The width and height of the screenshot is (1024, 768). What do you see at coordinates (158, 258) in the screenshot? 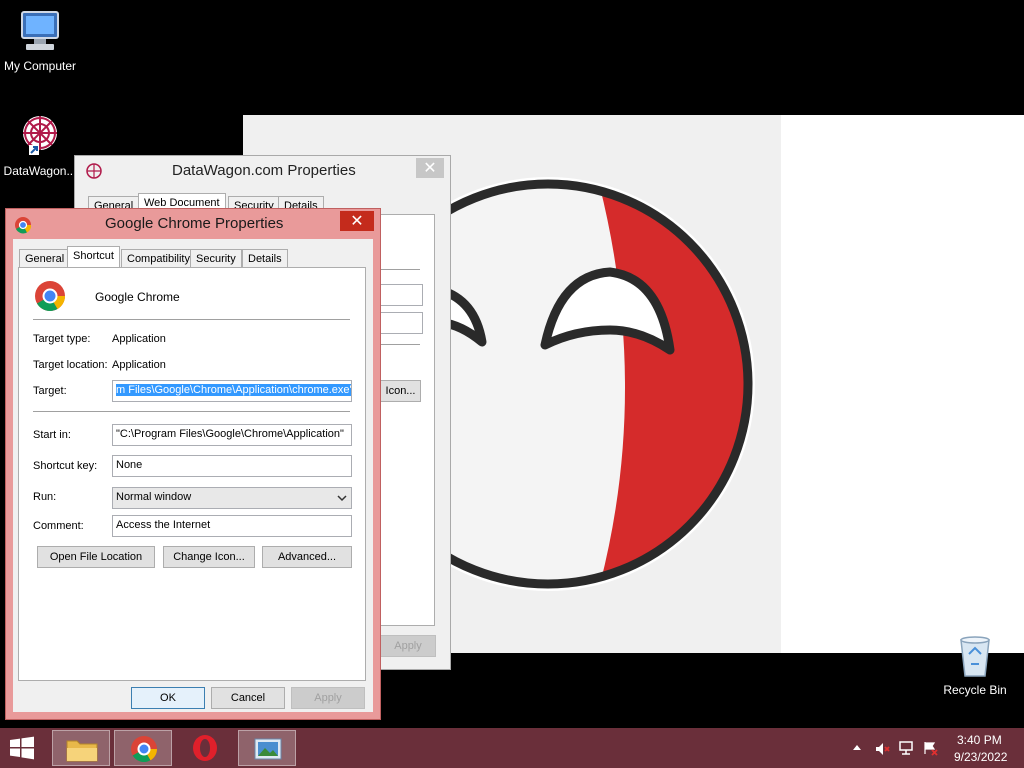
I see `tab-compatibility: Compatibility` at bounding box center [158, 258].